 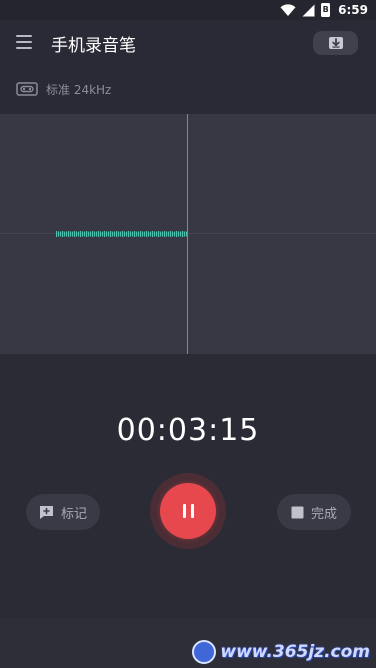 I want to click on watermark-text: www.365jz.com, so click(x=295, y=652).